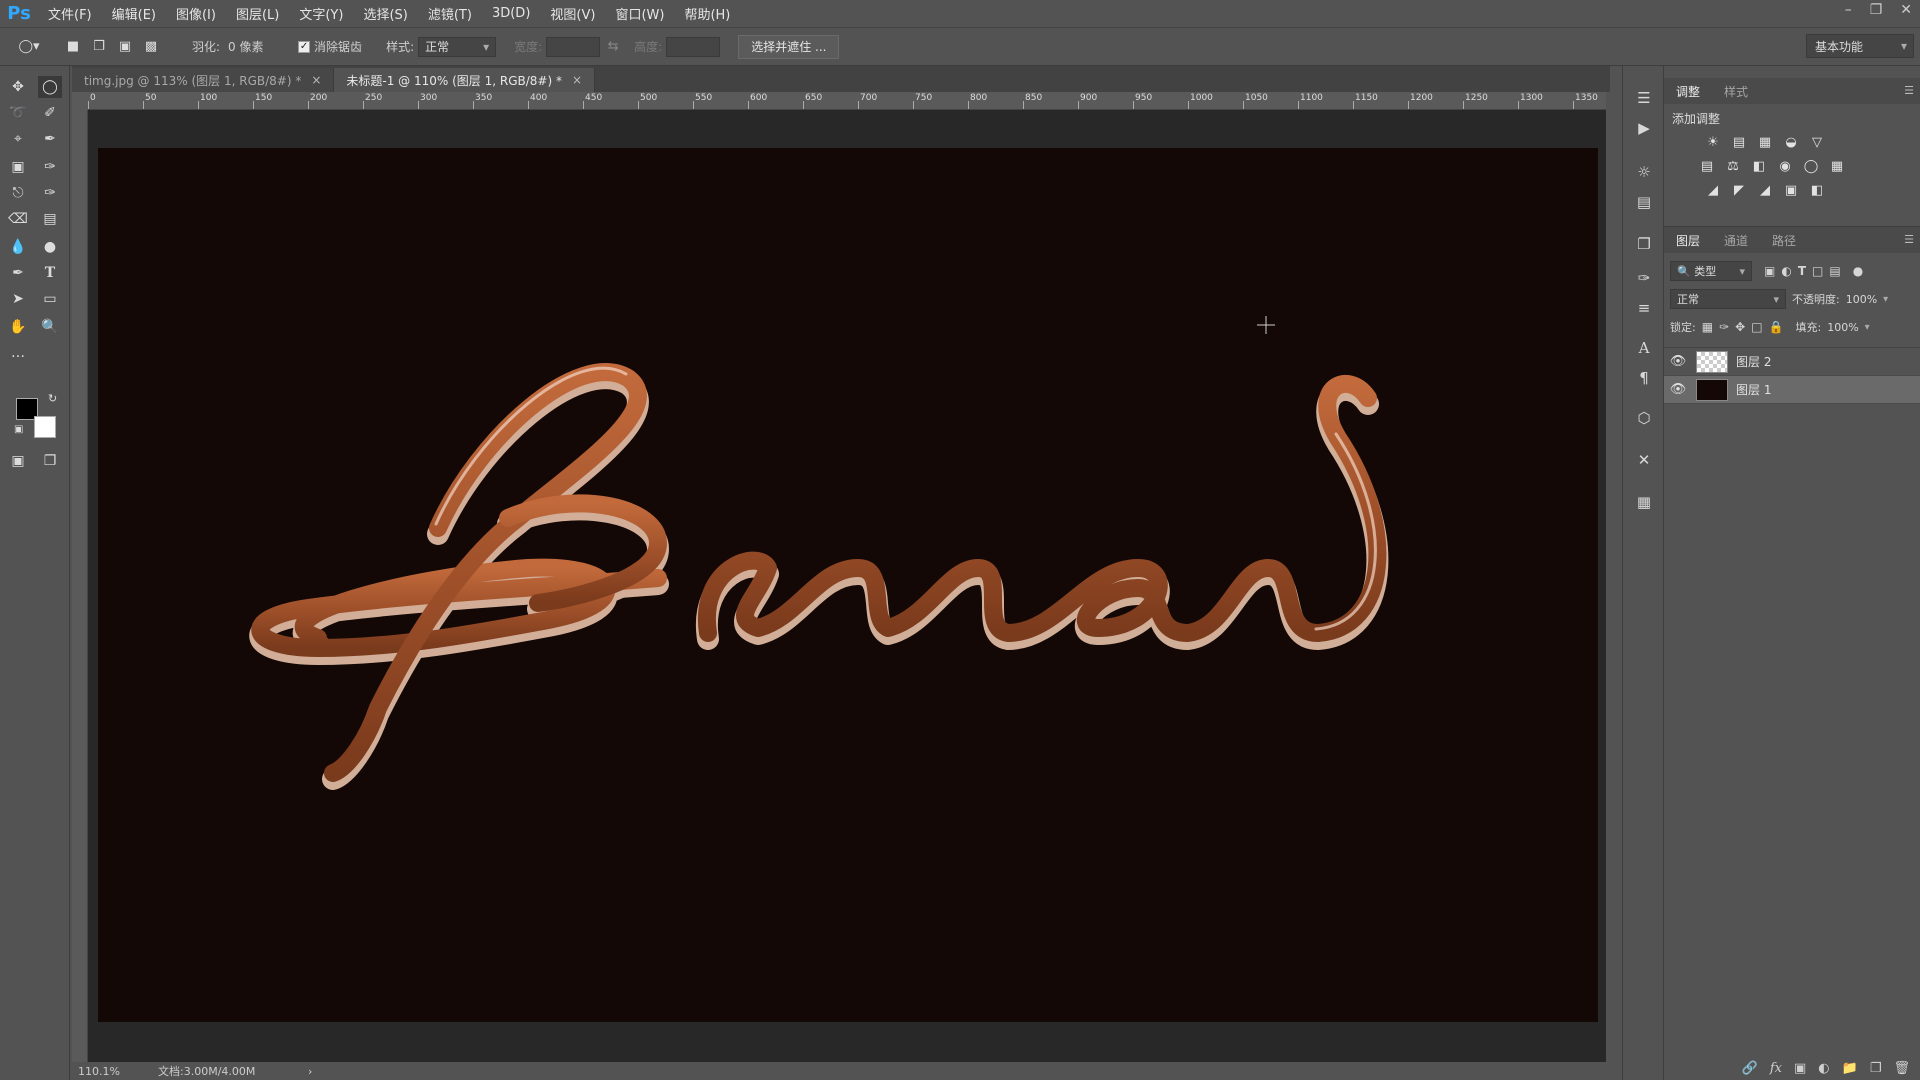  Describe the element at coordinates (18, 299) in the screenshot. I see `path-selection-tool-icon: ➤` at that location.